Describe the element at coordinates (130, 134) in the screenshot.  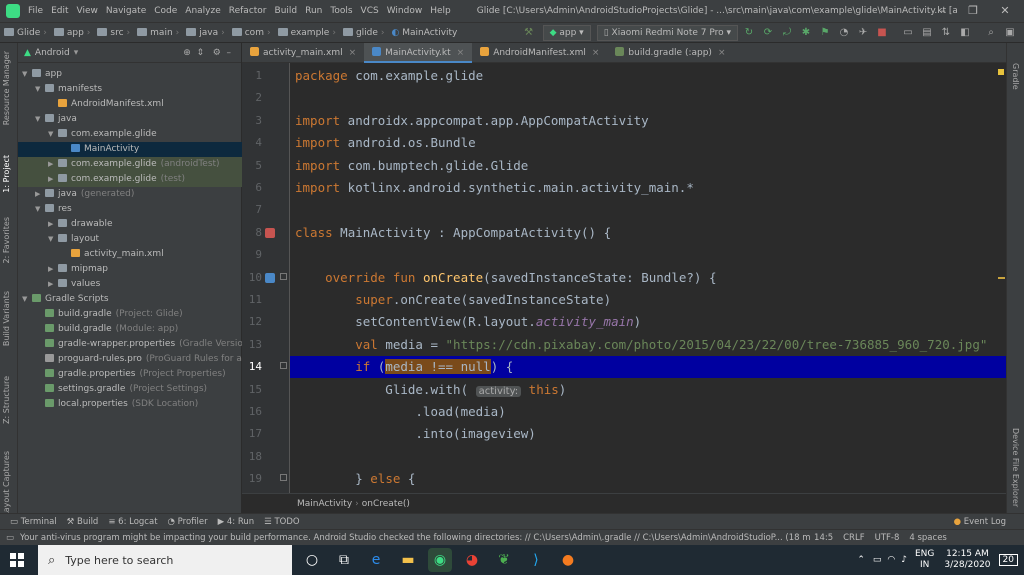
I see `tree-item: ▼ com.example.glide` at that location.